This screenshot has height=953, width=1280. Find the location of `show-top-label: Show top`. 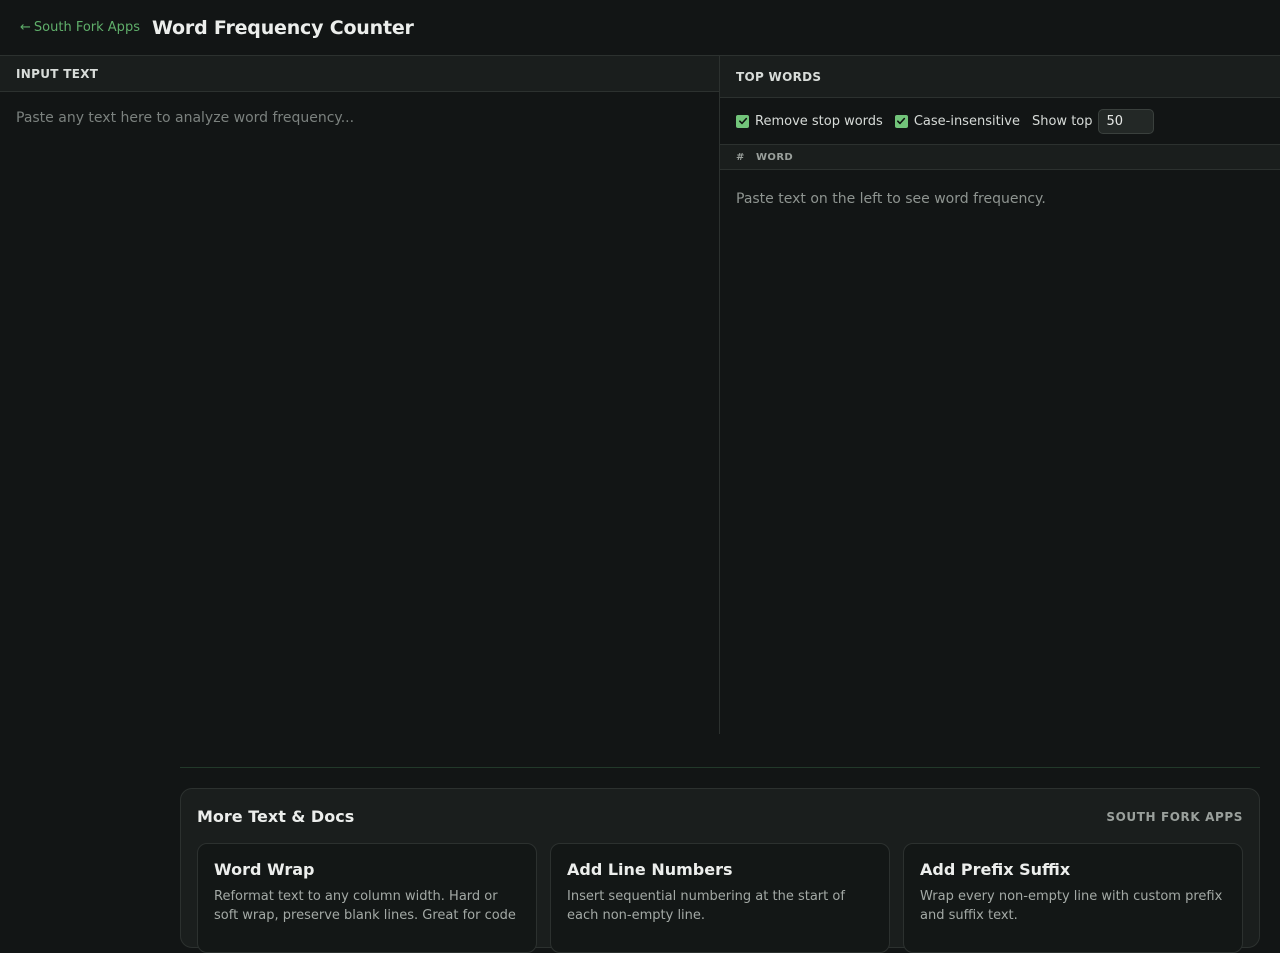

show-top-label: Show top is located at coordinates (1062, 121).